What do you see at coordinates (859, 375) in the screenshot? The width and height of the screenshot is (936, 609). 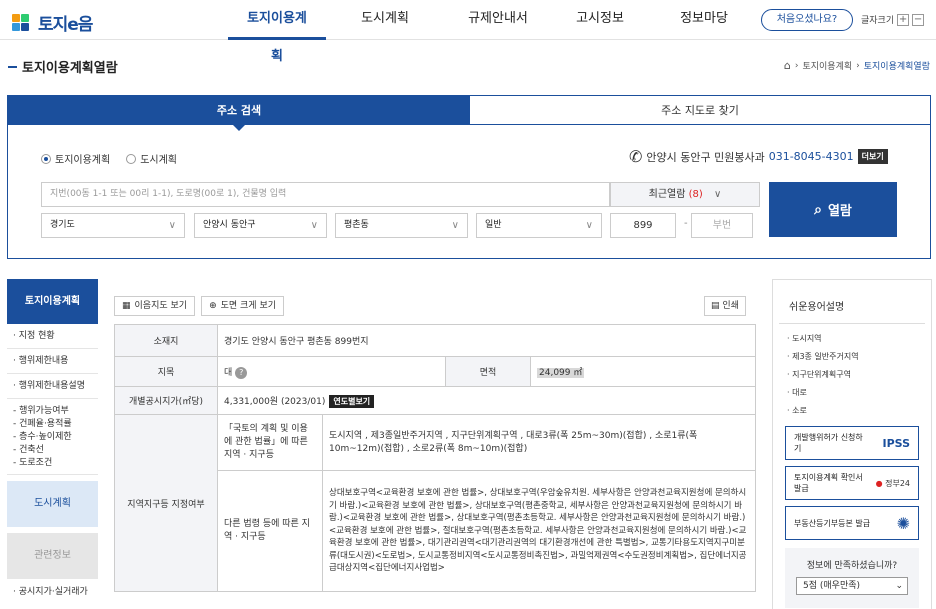 I see `glossary-item: · 지구단위계획구역` at bounding box center [859, 375].